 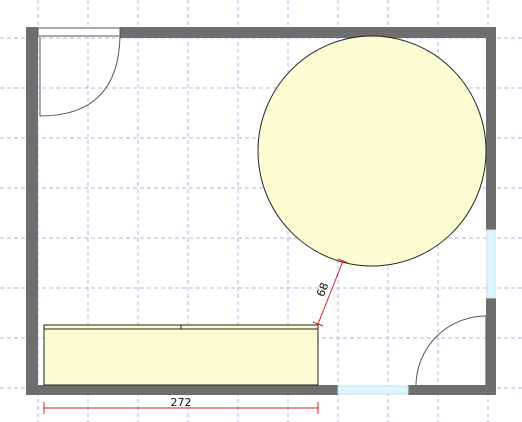 I want to click on wall-right-lower, so click(x=491, y=346).